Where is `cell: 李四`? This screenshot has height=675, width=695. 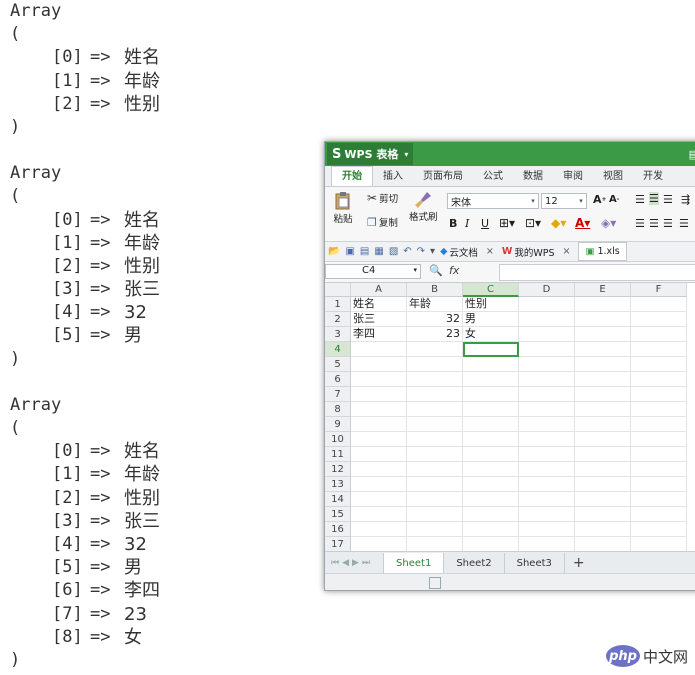
cell: 李四 is located at coordinates (379, 334).